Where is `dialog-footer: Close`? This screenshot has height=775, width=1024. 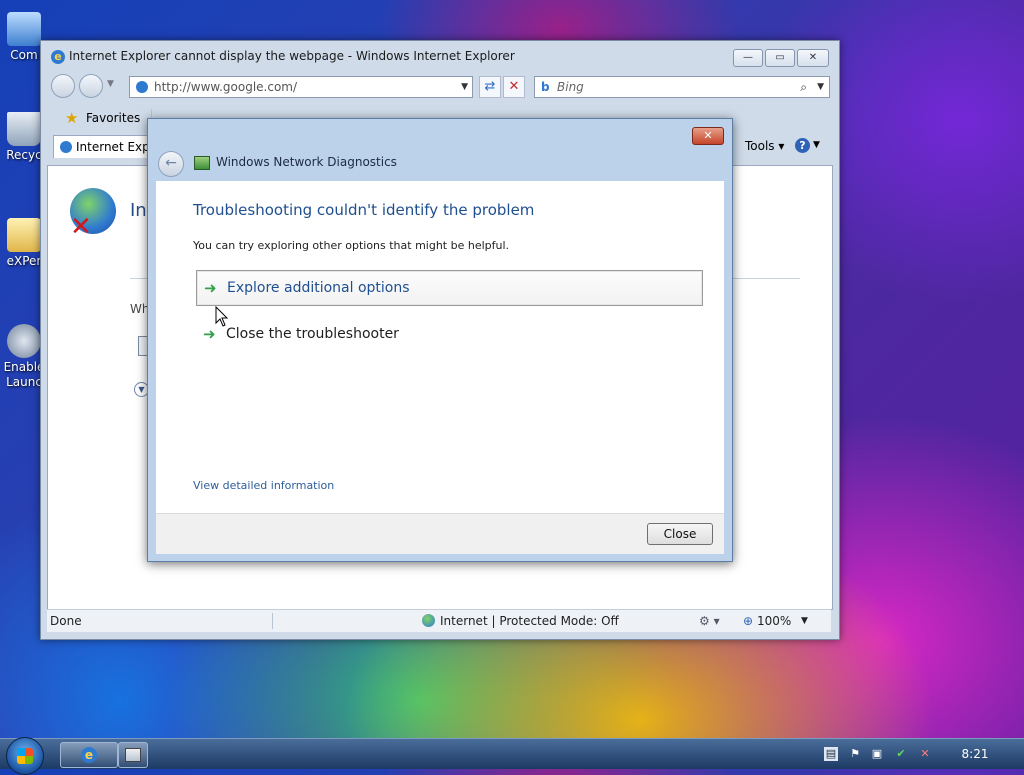
dialog-footer: Close is located at coordinates (440, 533).